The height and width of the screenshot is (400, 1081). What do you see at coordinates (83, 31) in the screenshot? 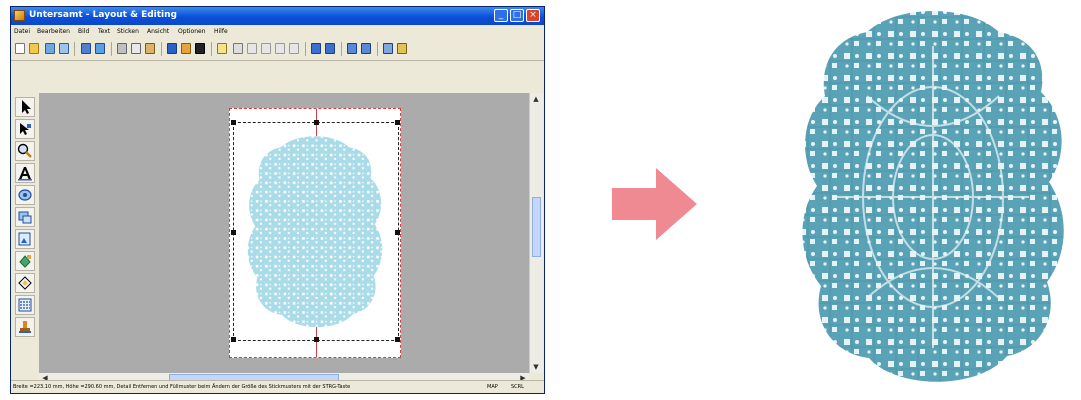
I see `menu-bild: Bild` at bounding box center [83, 31].